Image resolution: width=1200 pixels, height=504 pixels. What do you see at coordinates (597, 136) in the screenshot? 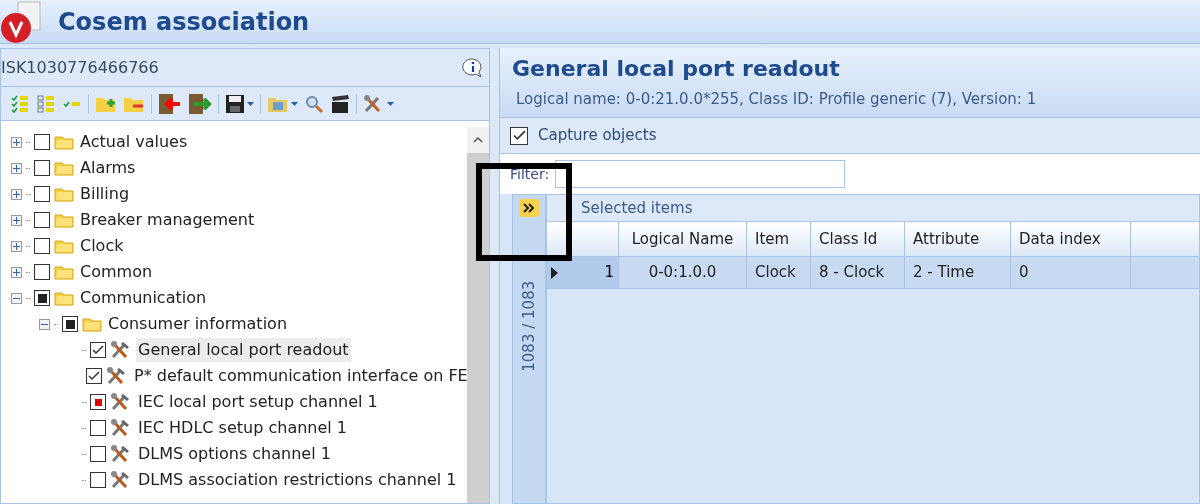
I see `capture-objects-label: Capture objects` at bounding box center [597, 136].